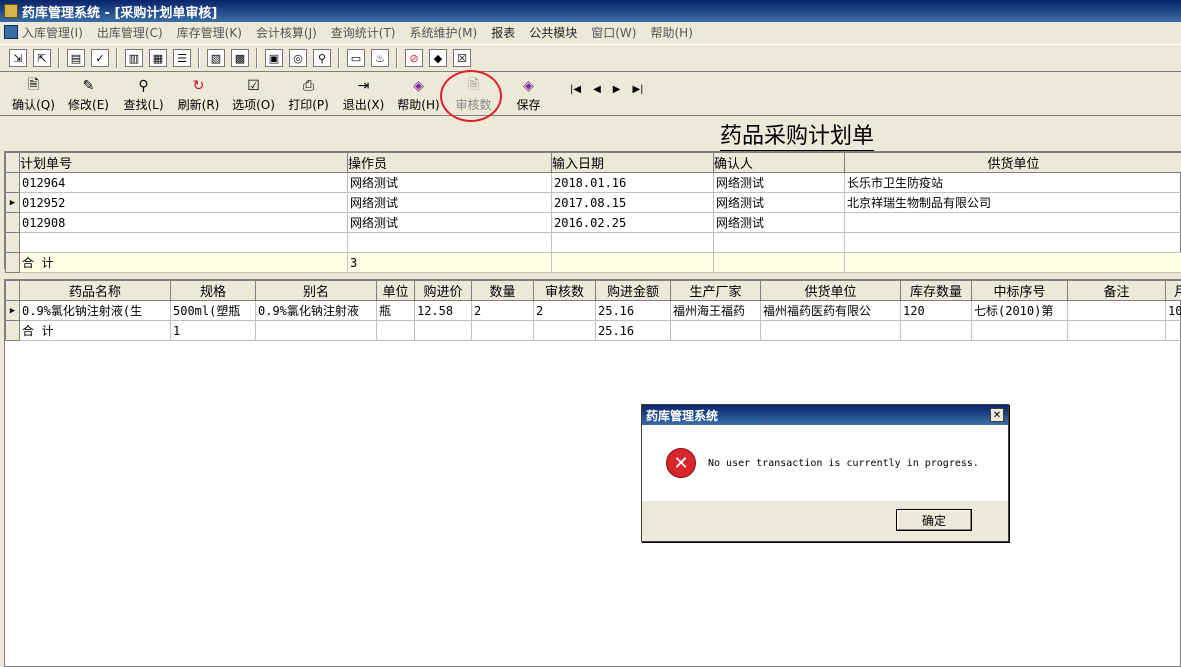  What do you see at coordinates (18, 58) in the screenshot?
I see `import-icon: ⇲` at bounding box center [18, 58].